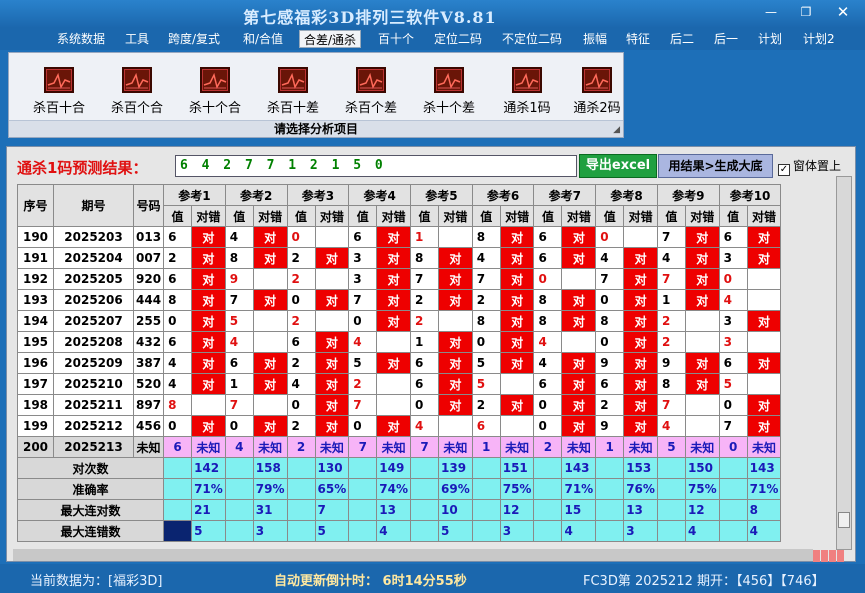  Describe the element at coordinates (399, 405) in the screenshot. I see `table-row: 198 2025211 897 8 7 0 对 7 0 对 2 对 0 对 2 对 7 0 对` at that location.